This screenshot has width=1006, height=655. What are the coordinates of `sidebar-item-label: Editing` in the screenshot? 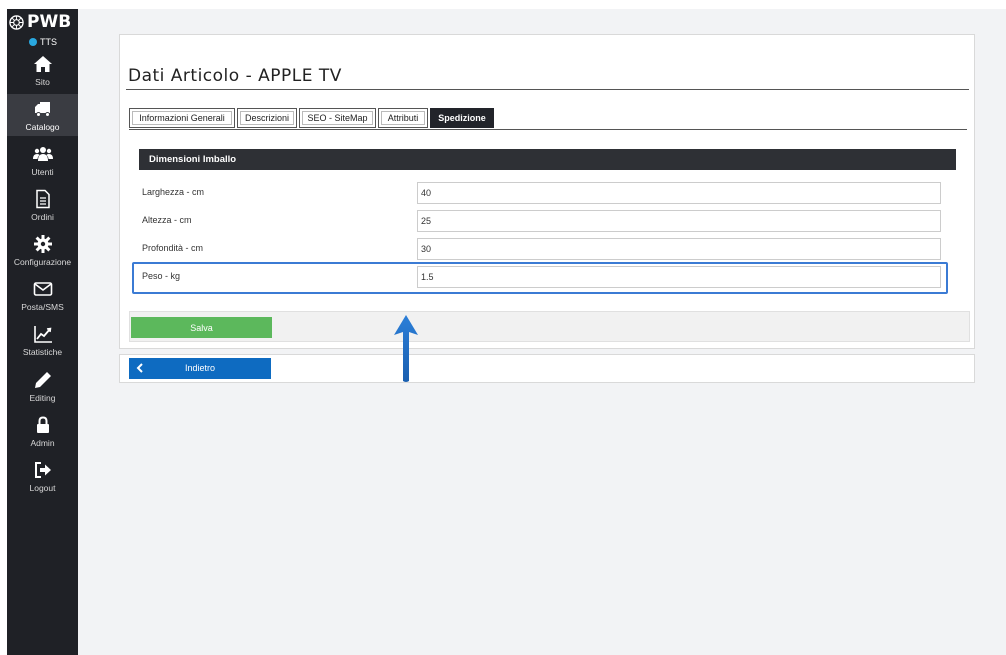 It's located at (42, 397).